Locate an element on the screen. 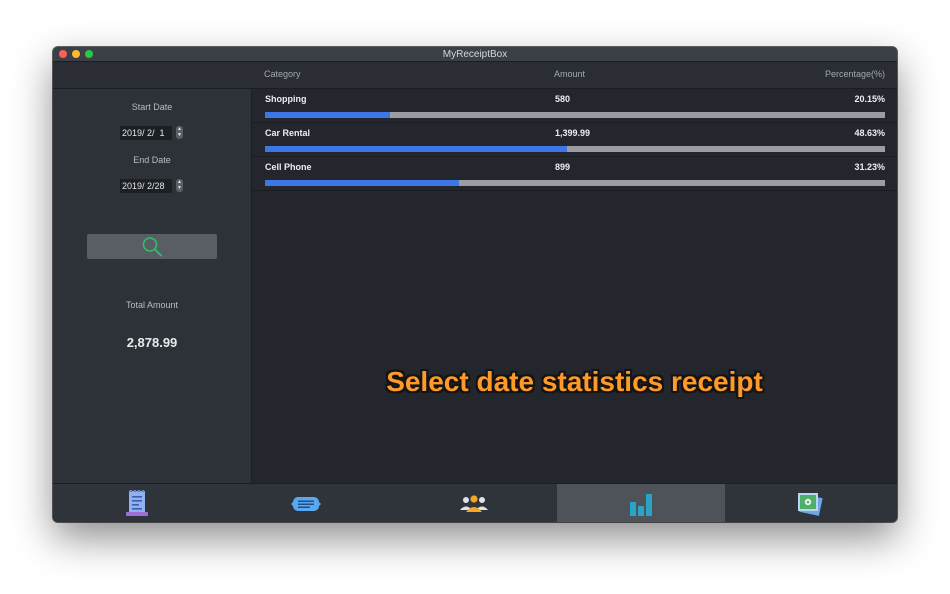 This screenshot has height=594, width=950. row-percentage: 31.23% is located at coordinates (869, 167).